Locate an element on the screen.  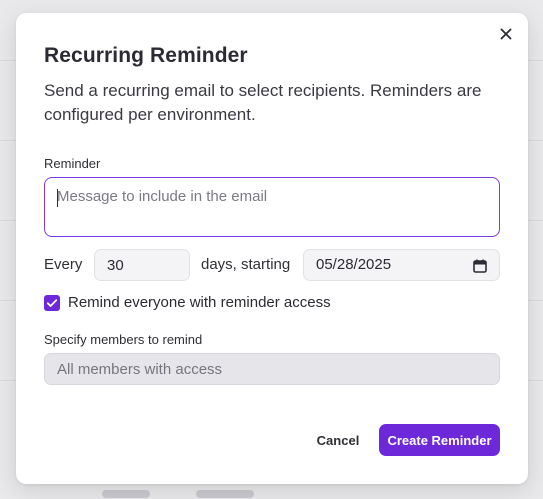
reminder-label: Reminder is located at coordinates (72, 163).